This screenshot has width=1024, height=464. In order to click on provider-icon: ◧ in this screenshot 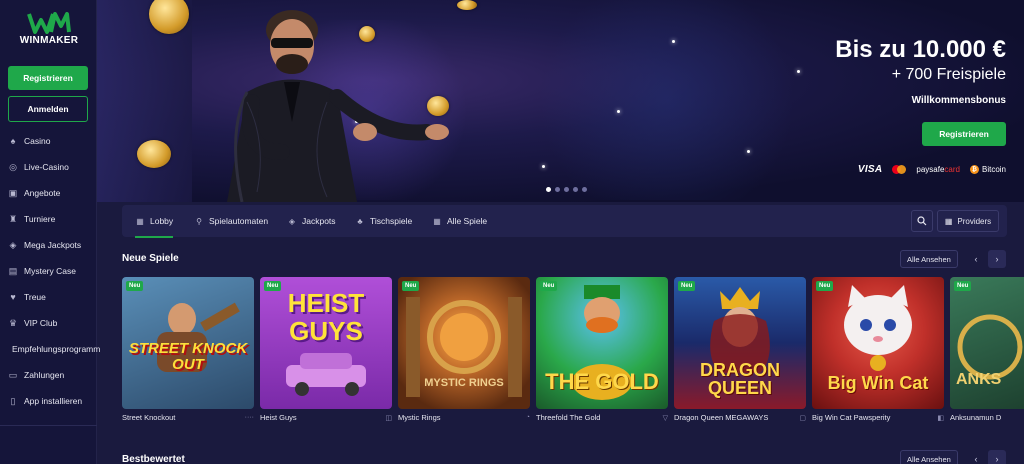, I will do `click(940, 418)`.